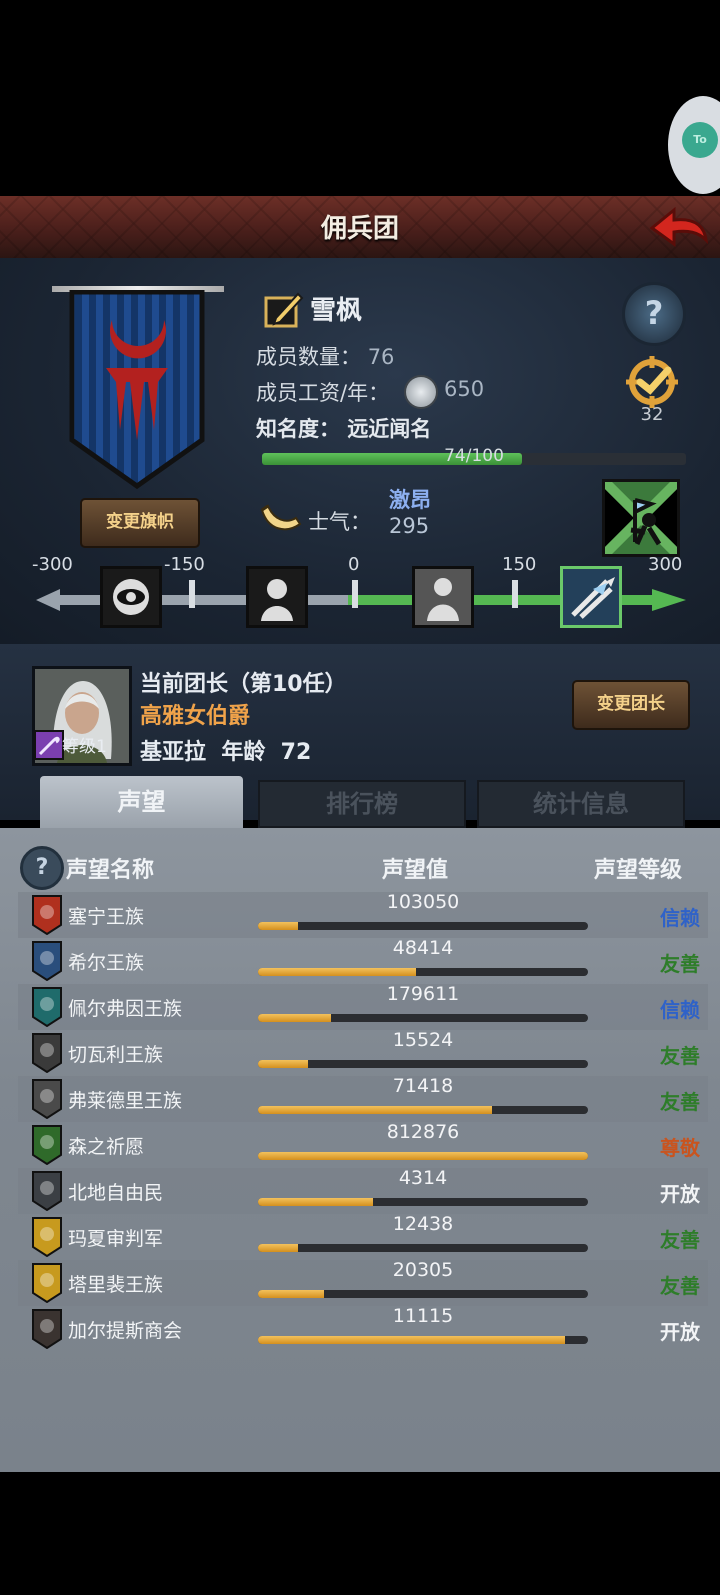 The image size is (720, 1595). What do you see at coordinates (680, 1010) in the screenshot?
I see `reputation-level: 信赖` at bounding box center [680, 1010].